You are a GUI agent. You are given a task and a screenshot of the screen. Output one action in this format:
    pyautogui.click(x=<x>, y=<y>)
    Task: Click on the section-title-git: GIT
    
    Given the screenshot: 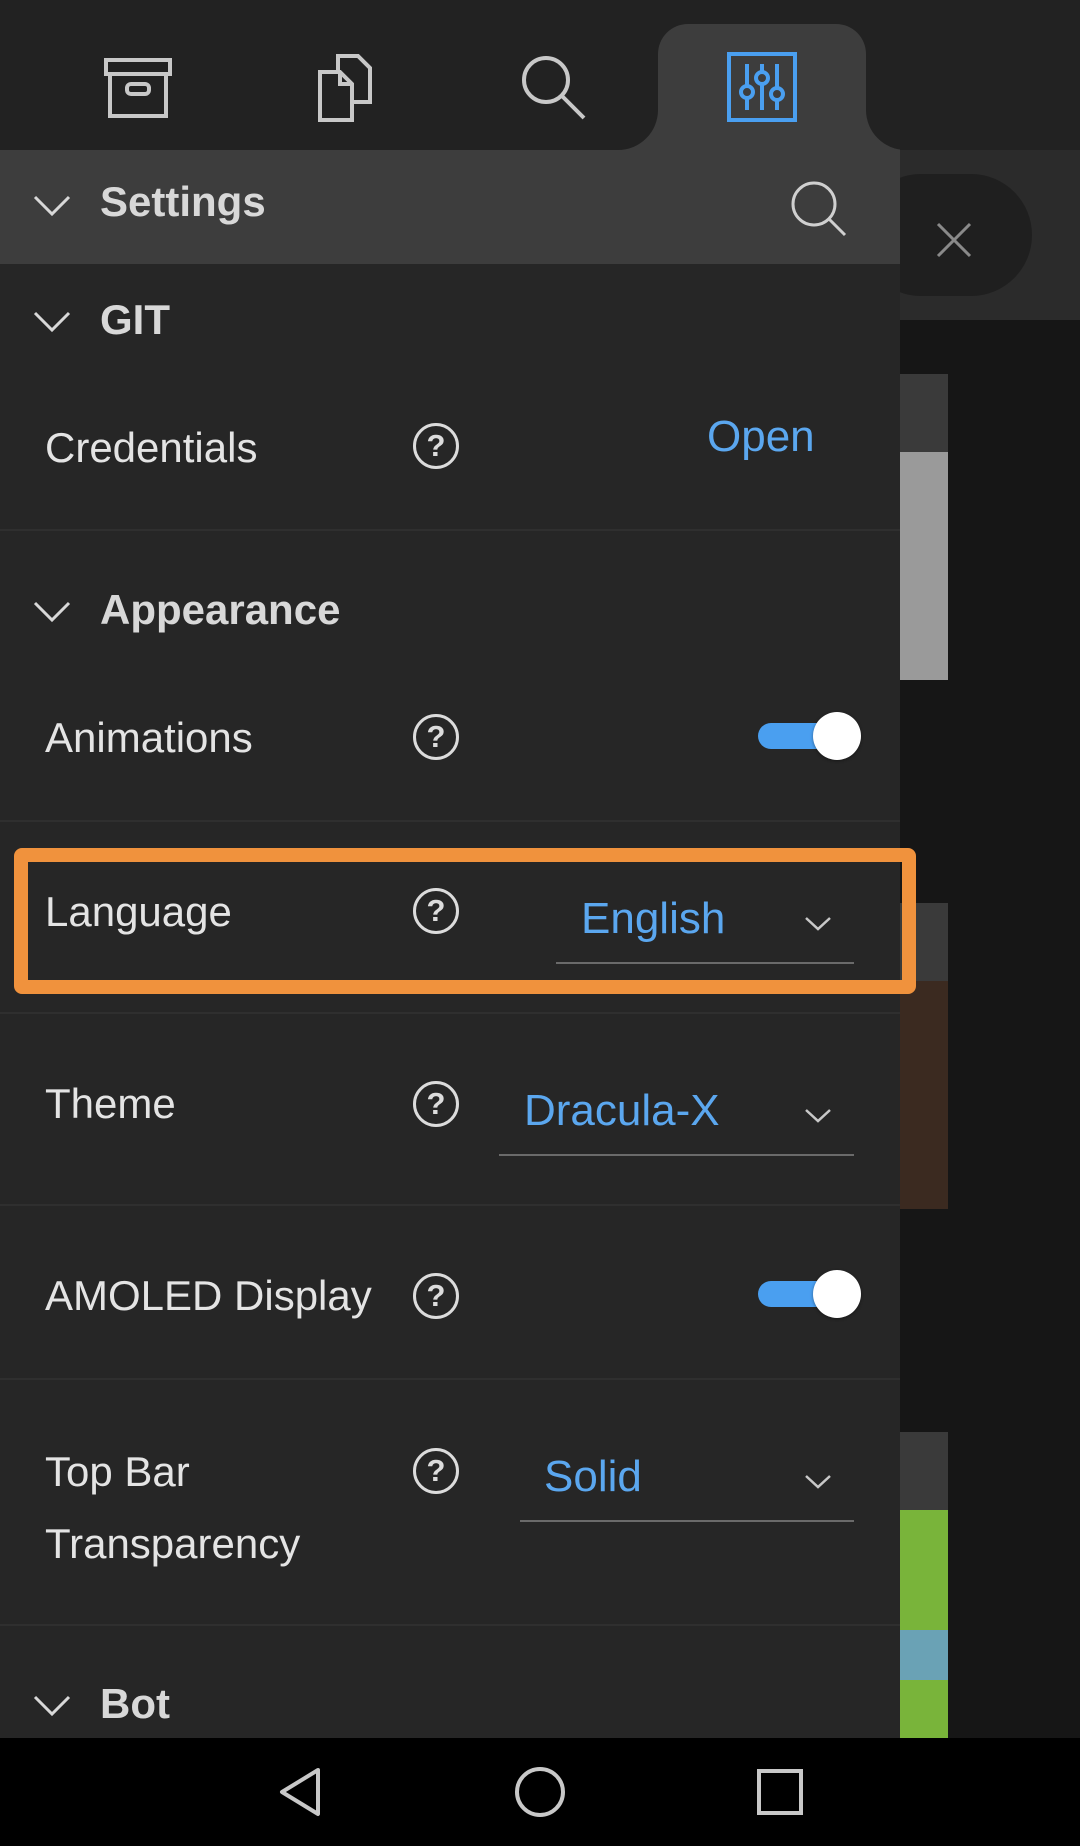 What is the action you would take?
    pyautogui.click(x=135, y=319)
    